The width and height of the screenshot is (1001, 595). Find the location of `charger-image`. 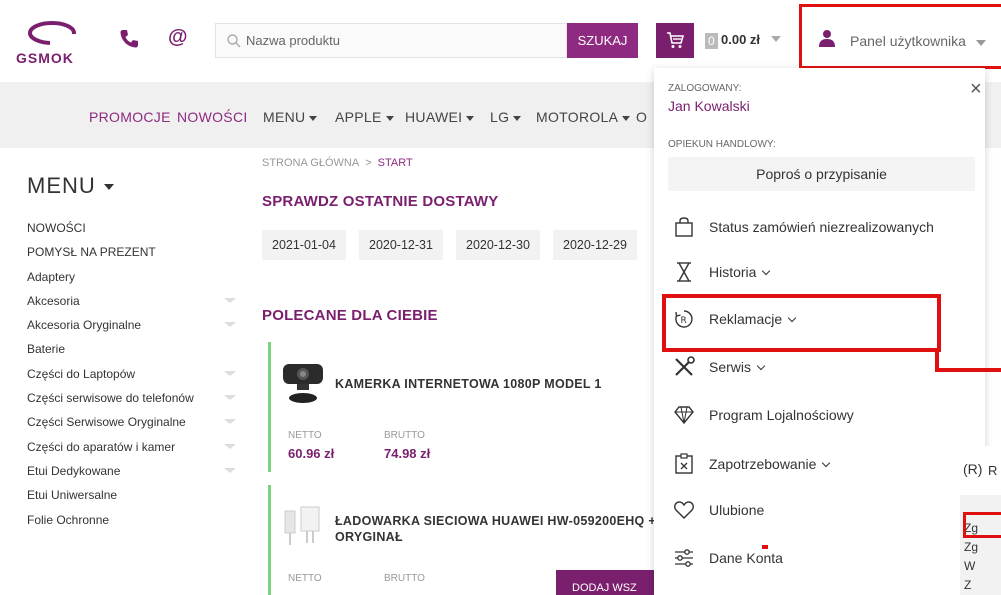

charger-image is located at coordinates (302, 525).